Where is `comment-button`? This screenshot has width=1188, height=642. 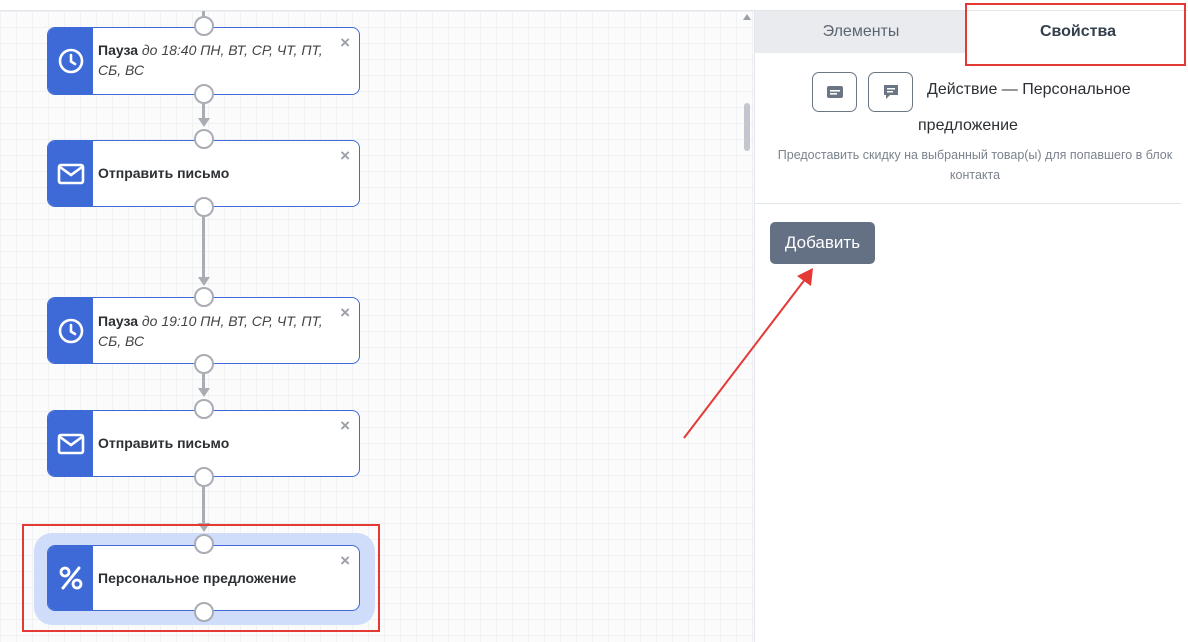
comment-button is located at coordinates (890, 92).